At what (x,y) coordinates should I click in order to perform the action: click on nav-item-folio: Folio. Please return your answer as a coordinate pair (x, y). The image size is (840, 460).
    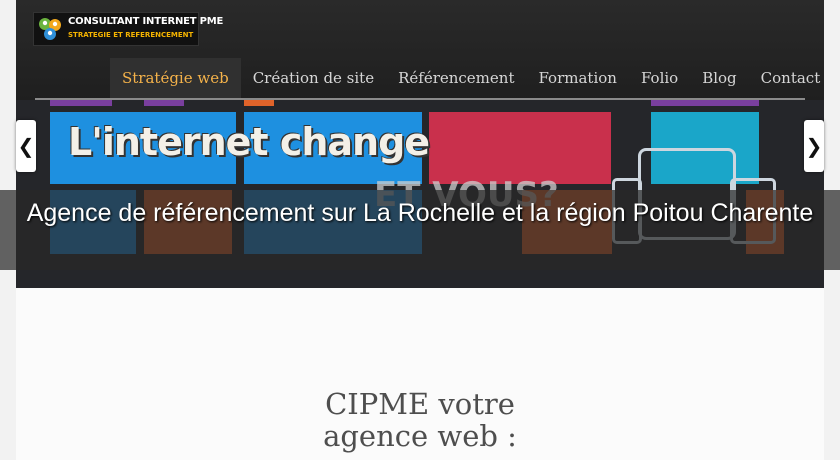
    Looking at the image, I should click on (659, 78).